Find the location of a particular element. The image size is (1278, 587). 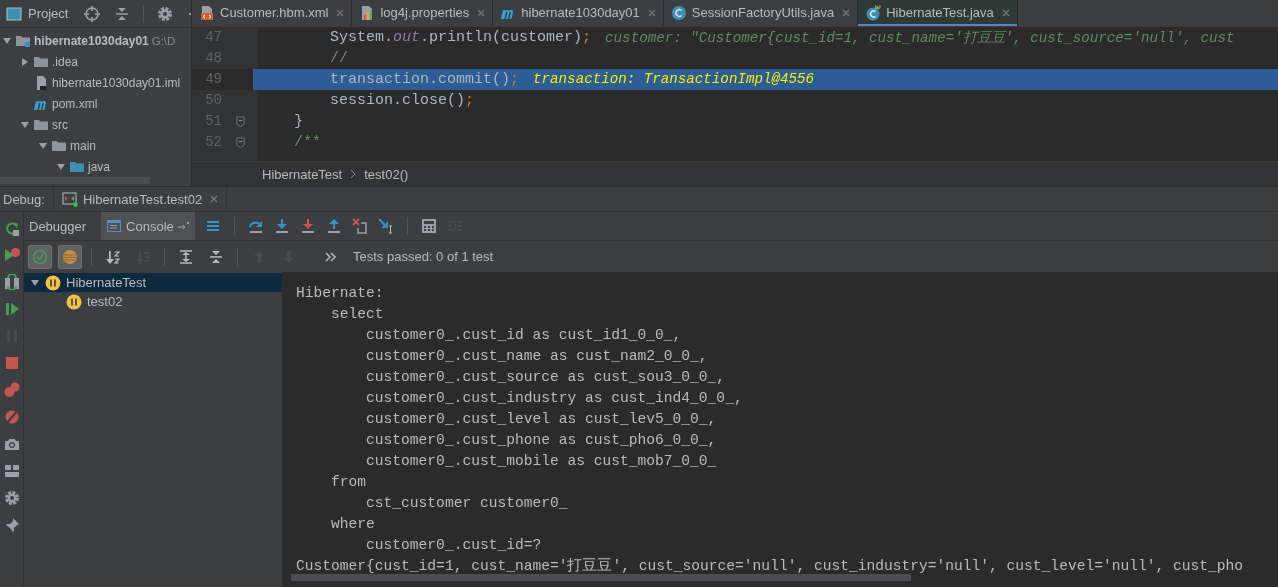

console-line: customer0_.cust_industry as cust_ind4_0_0_, is located at coordinates (554, 398).